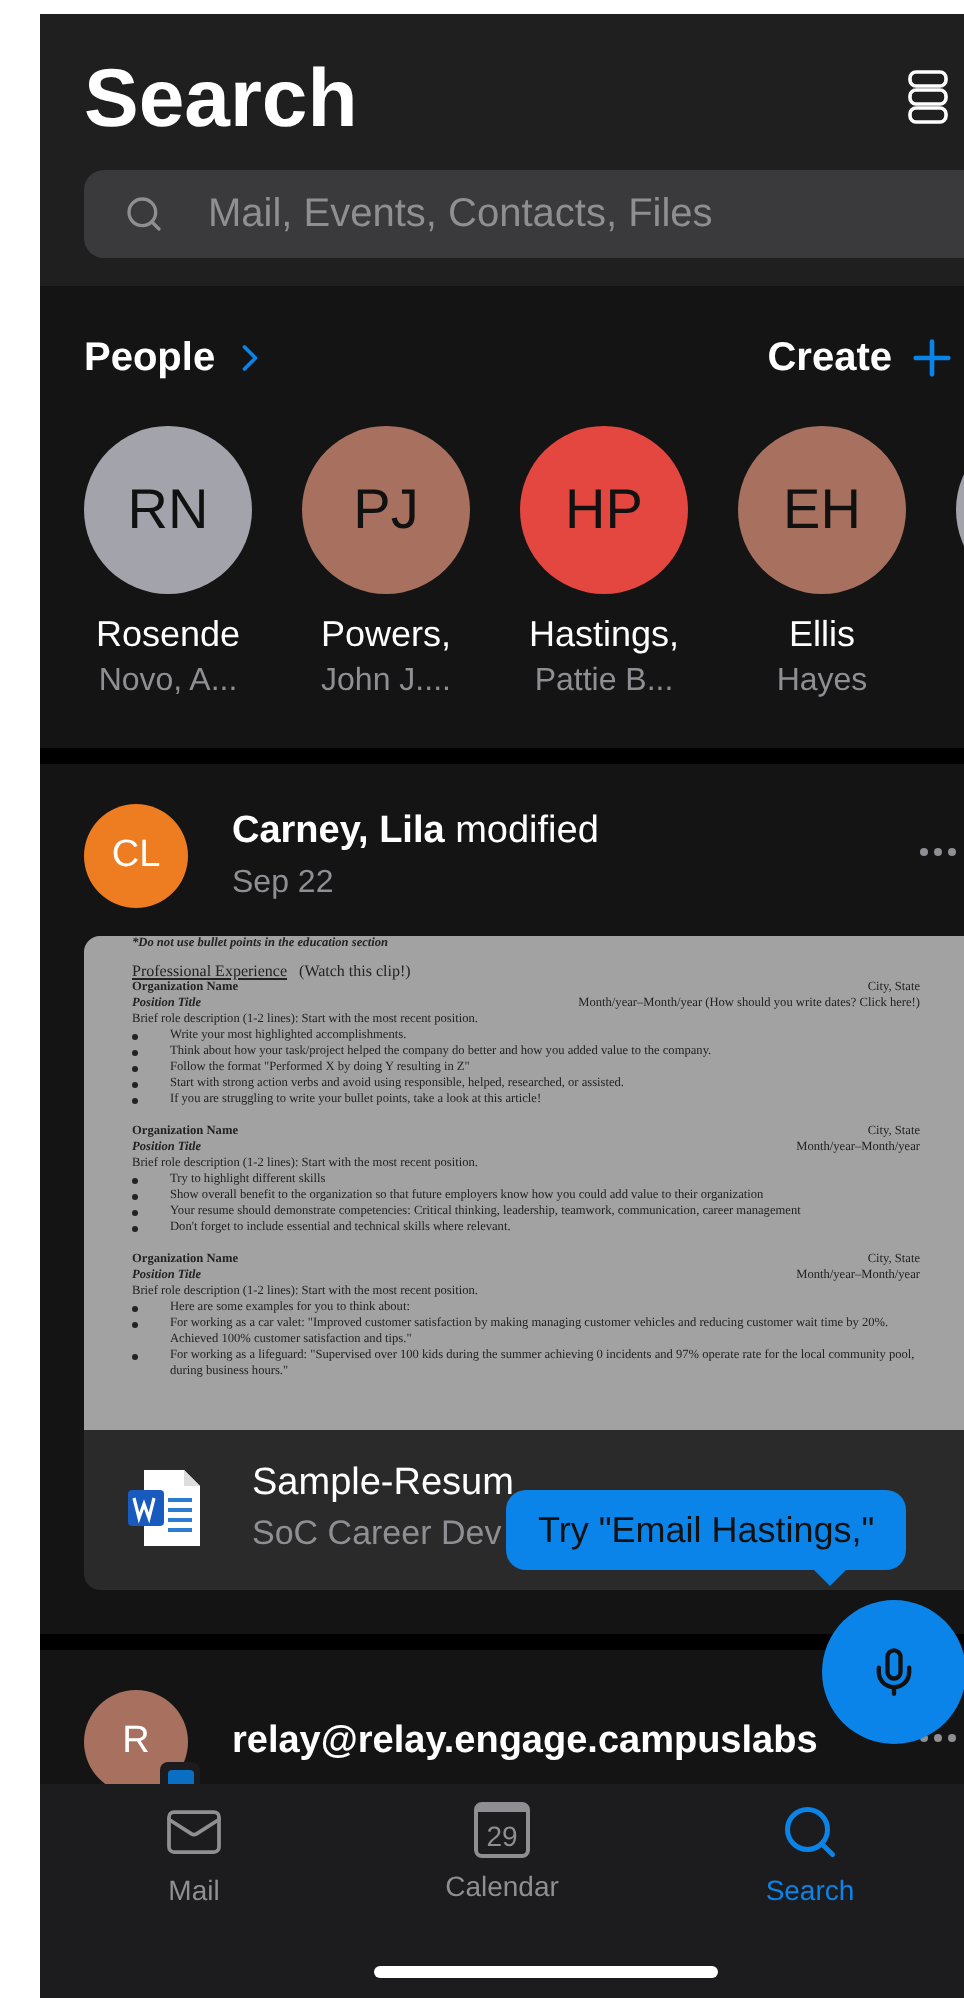  Describe the element at coordinates (863, 358) in the screenshot. I see `create-button: Create` at that location.